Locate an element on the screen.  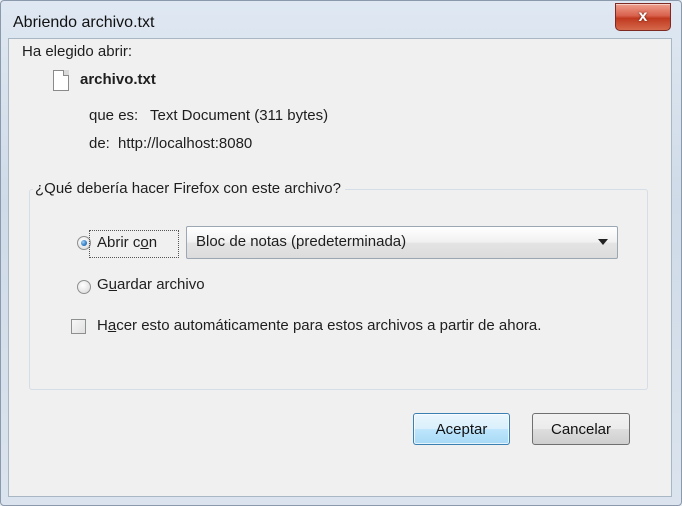
application-select: Bloc de notas (predeterminada) is located at coordinates (402, 242).